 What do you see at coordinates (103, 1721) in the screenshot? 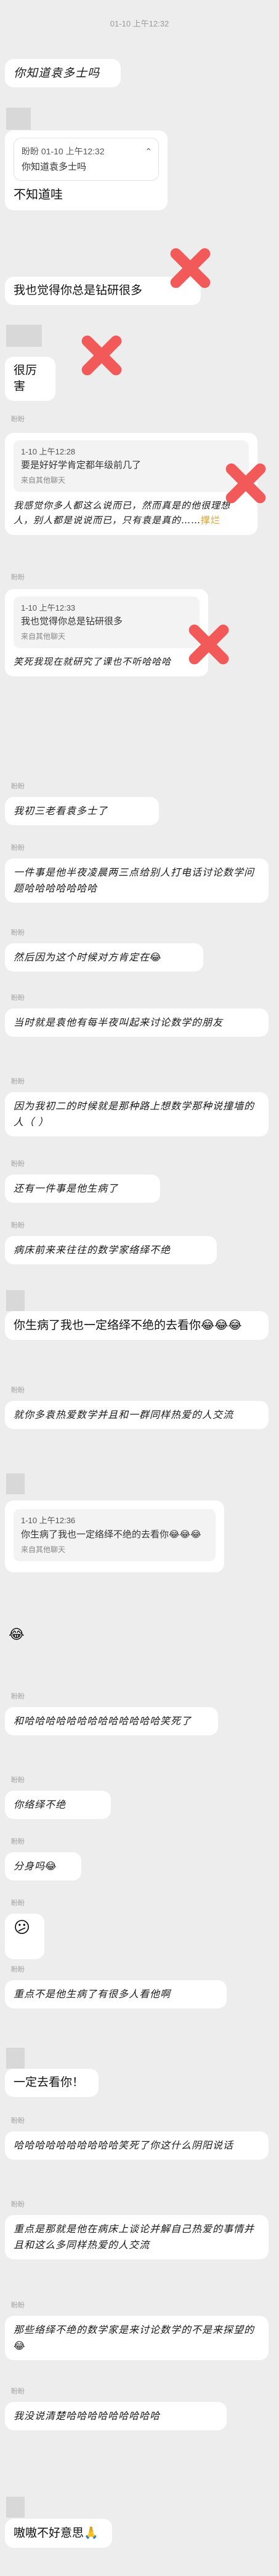
I see `message-text: 和哈哈哈哈哈哈哈哈哈哈哈哈哈笑死了` at bounding box center [103, 1721].